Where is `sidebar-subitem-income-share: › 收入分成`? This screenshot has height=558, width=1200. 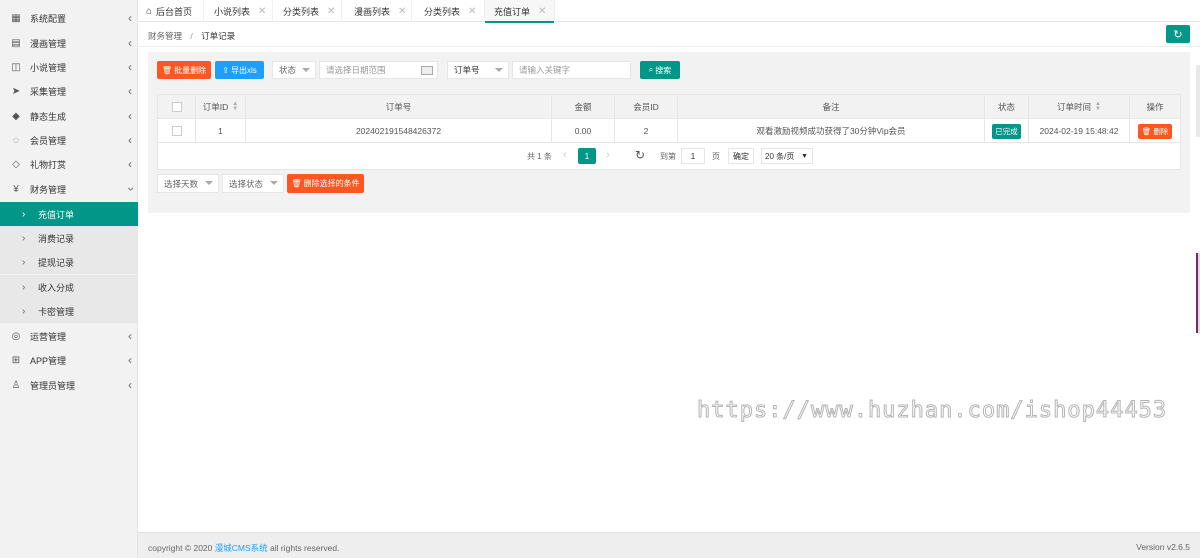
sidebar-subitem-income-share: › 收入分成 is located at coordinates (69, 287).